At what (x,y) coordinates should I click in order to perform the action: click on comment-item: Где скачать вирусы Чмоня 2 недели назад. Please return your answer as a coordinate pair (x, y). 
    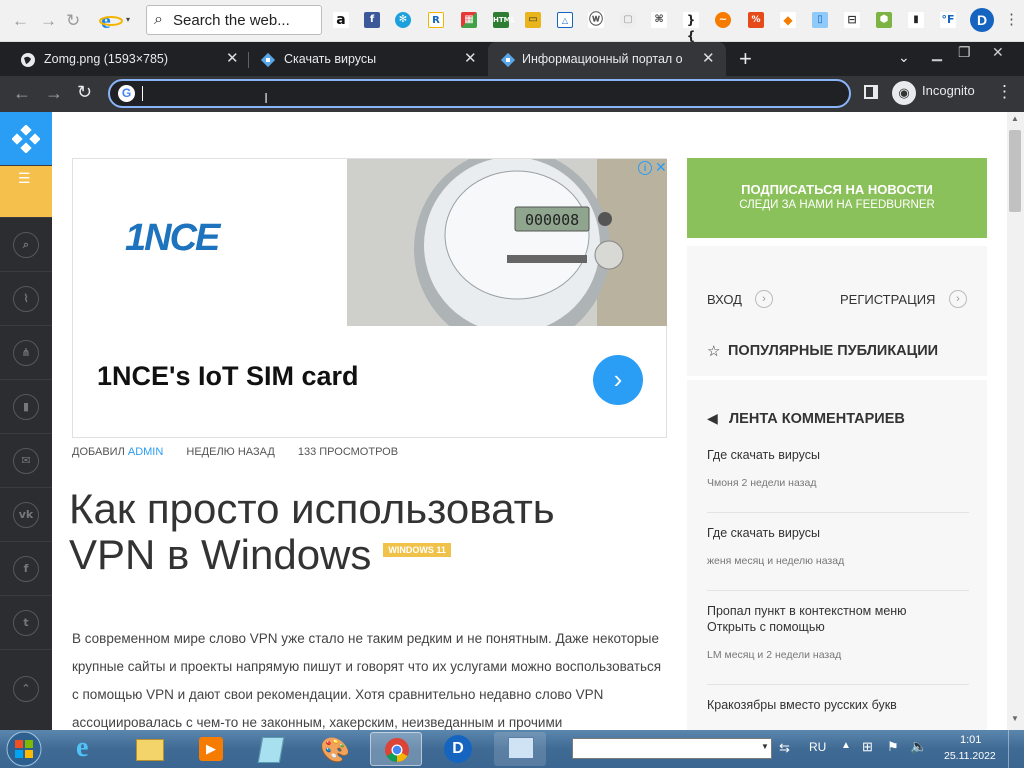
    Looking at the image, I should click on (838, 480).